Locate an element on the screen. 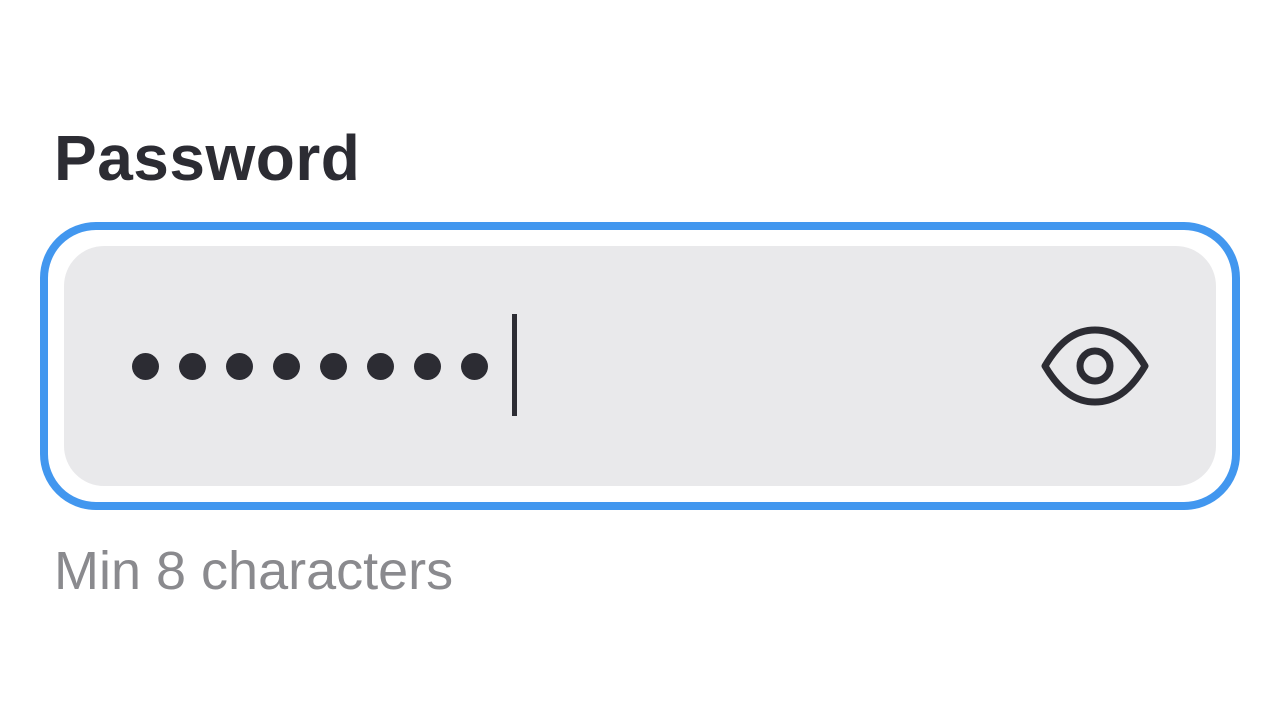  password-hint: Min 8 characters is located at coordinates (254, 571).